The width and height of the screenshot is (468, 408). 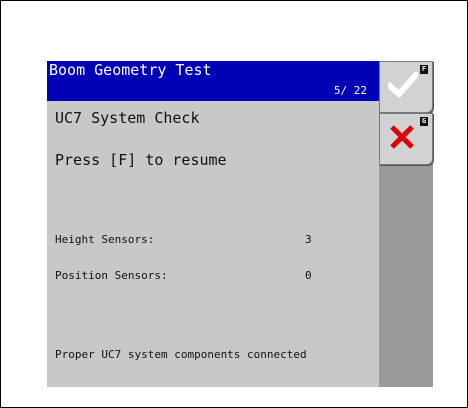 What do you see at coordinates (105, 239) in the screenshot?
I see `height-sensors-label: Height Sensors:` at bounding box center [105, 239].